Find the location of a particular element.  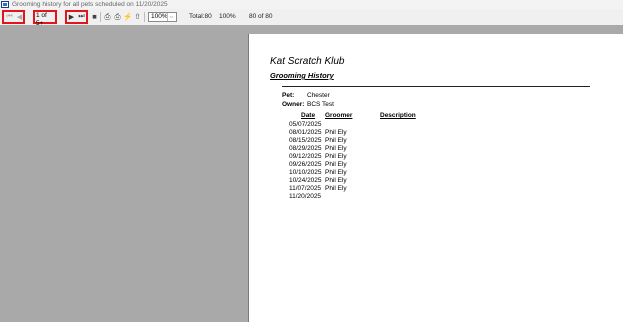

zoom-select: 100% ⌵ is located at coordinates (162, 17).